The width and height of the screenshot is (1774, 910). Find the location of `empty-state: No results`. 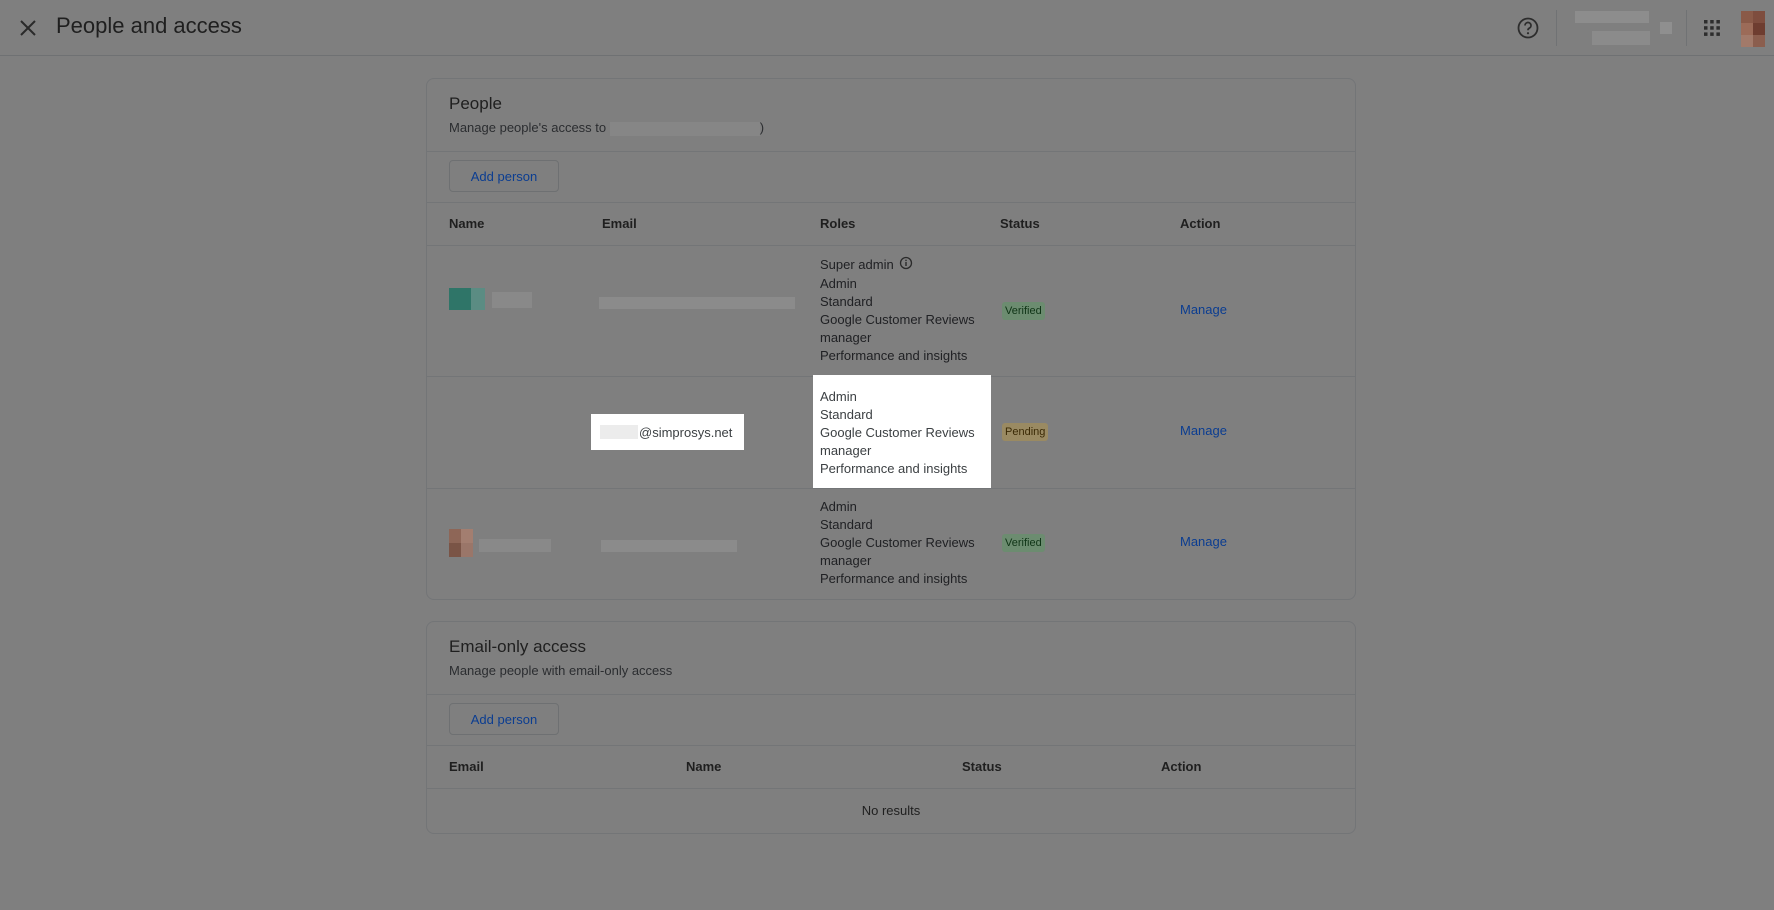

empty-state: No results is located at coordinates (891, 810).